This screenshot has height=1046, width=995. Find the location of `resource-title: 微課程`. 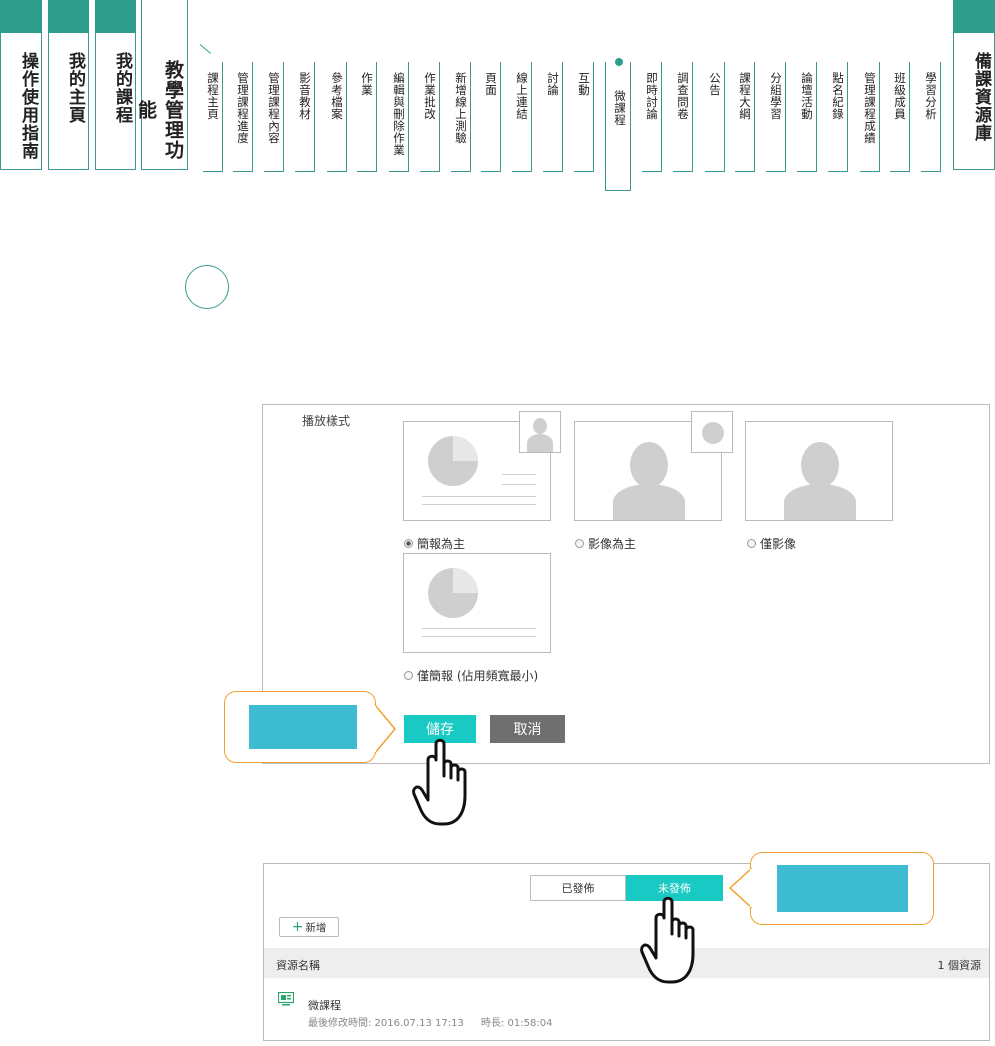

resource-title: 微課程 is located at coordinates (324, 1005).